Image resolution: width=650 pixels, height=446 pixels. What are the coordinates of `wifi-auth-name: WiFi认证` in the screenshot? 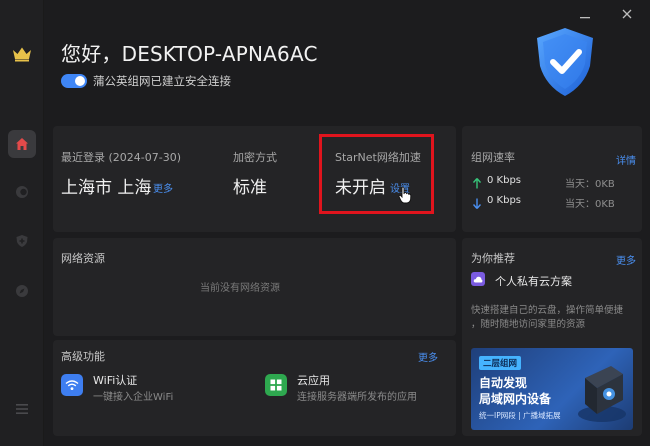 It's located at (115, 380).